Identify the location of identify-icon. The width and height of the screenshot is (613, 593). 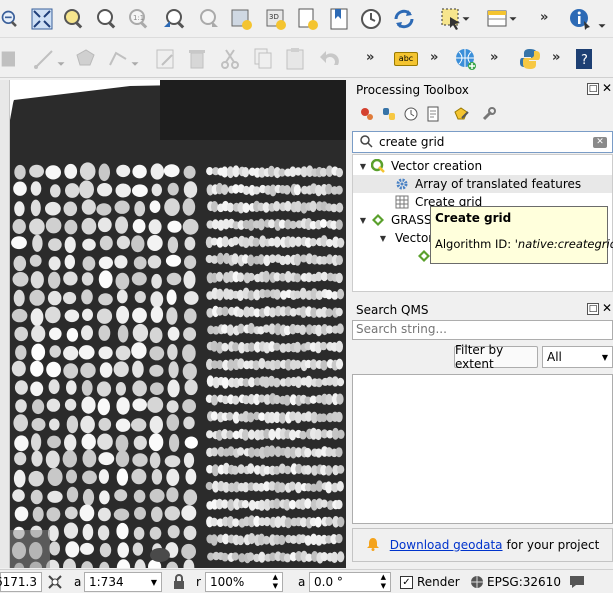
(580, 19).